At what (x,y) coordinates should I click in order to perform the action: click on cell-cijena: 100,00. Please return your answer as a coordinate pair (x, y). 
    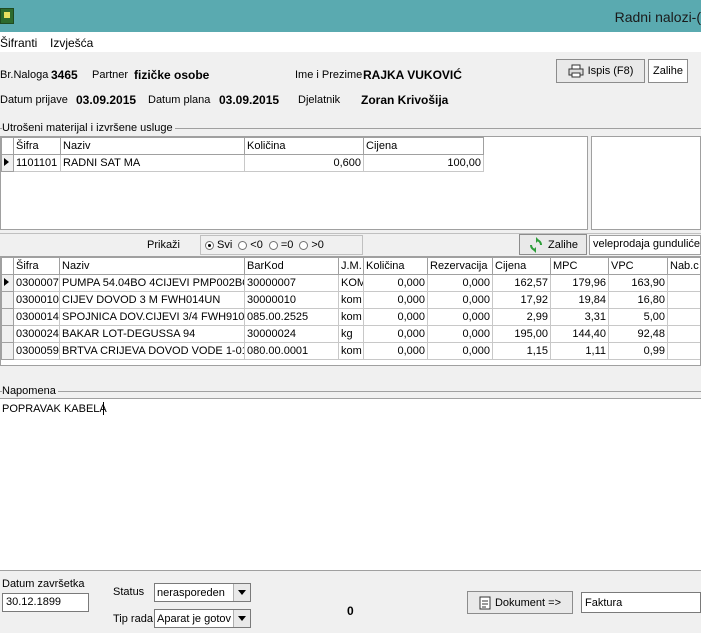
    Looking at the image, I should click on (423, 163).